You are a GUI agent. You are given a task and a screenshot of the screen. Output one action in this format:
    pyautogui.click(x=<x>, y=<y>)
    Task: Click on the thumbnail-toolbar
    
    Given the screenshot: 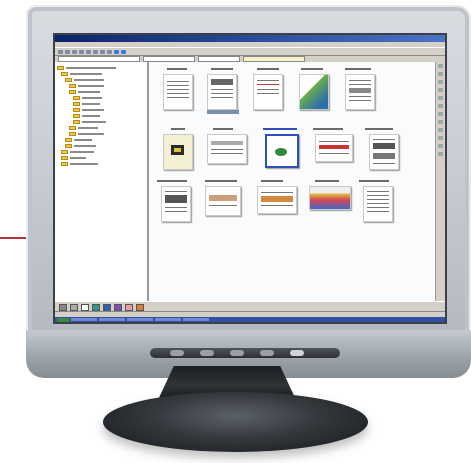 What is the action you would take?
    pyautogui.click(x=223, y=112)
    